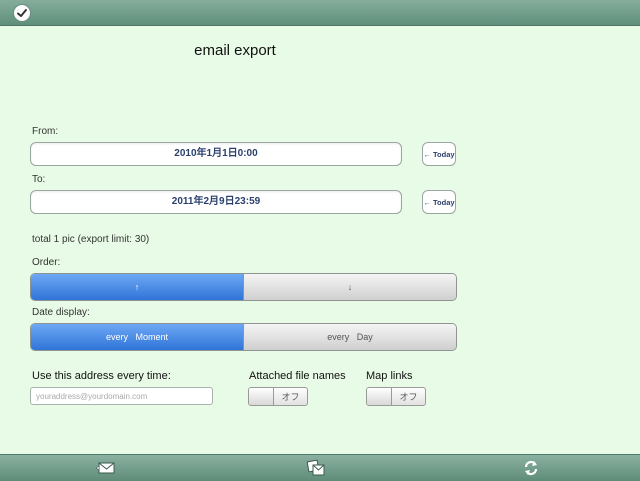 This screenshot has width=640, height=481. Describe the element at coordinates (297, 376) in the screenshot. I see `attached-file-names-label: Attached file names` at that location.